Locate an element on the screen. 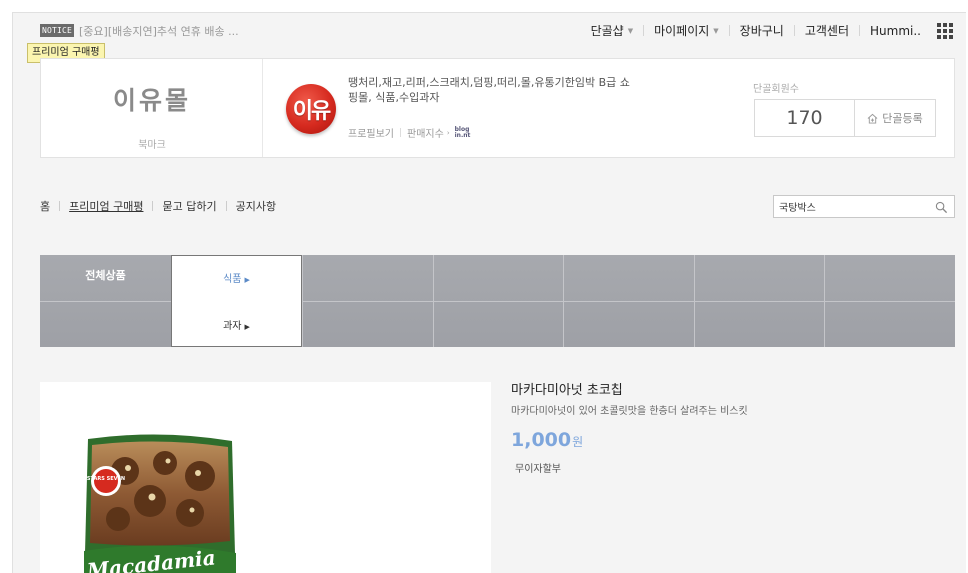 This screenshot has width=968, height=573. product-image: STARS SEVEN Macadamia is located at coordinates (160, 502).